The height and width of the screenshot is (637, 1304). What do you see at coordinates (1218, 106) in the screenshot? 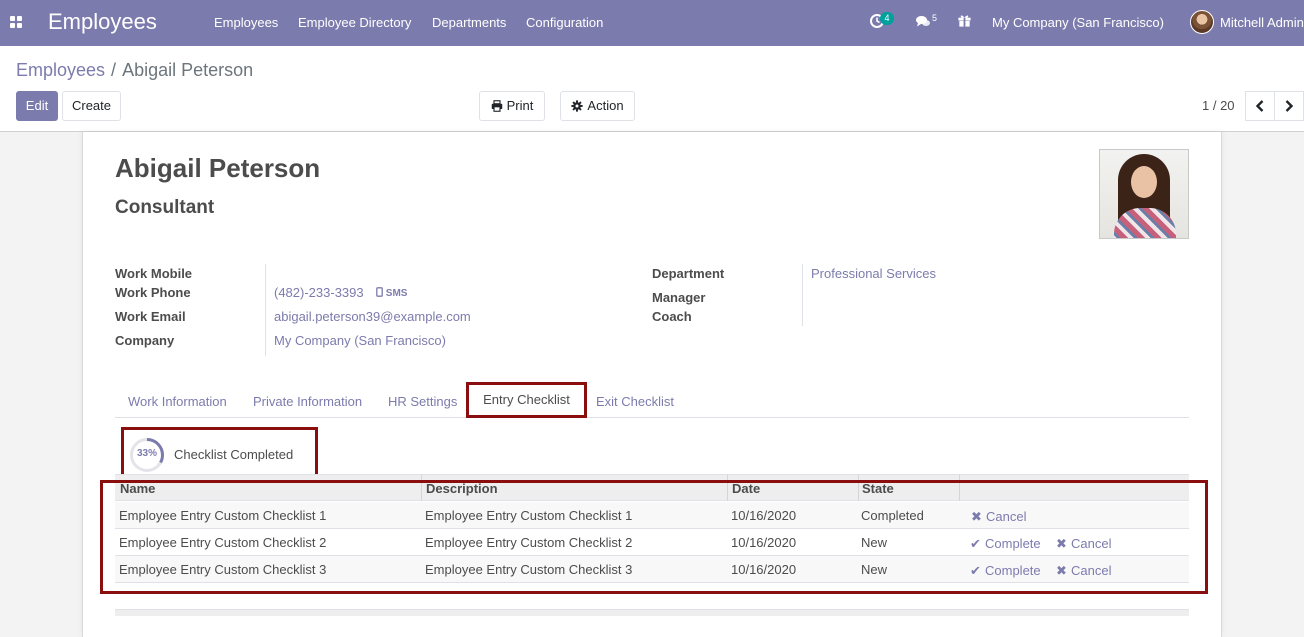
I see `pager-value: 1 / 20` at bounding box center [1218, 106].